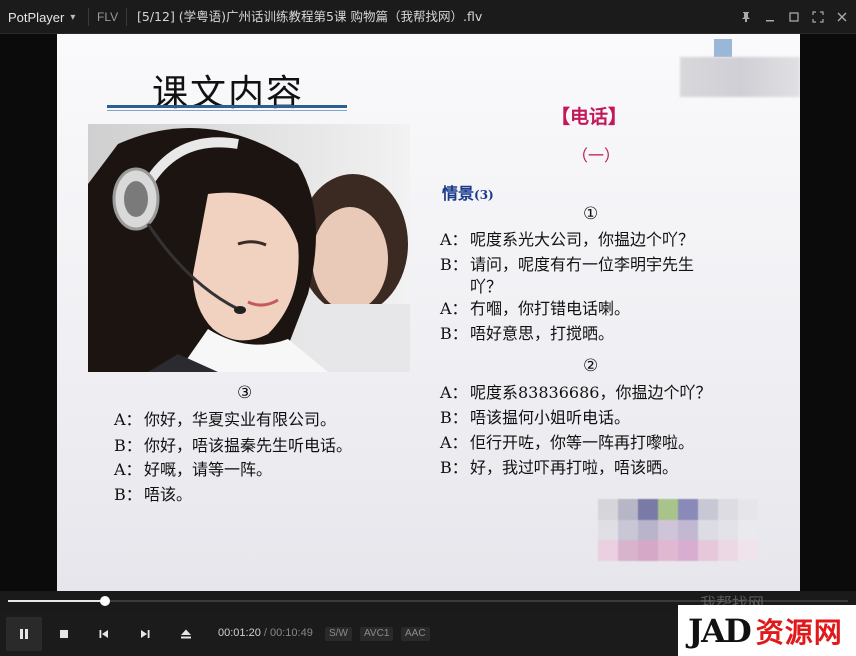 The width and height of the screenshot is (856, 656). I want to click on stop-button, so click(64, 634).